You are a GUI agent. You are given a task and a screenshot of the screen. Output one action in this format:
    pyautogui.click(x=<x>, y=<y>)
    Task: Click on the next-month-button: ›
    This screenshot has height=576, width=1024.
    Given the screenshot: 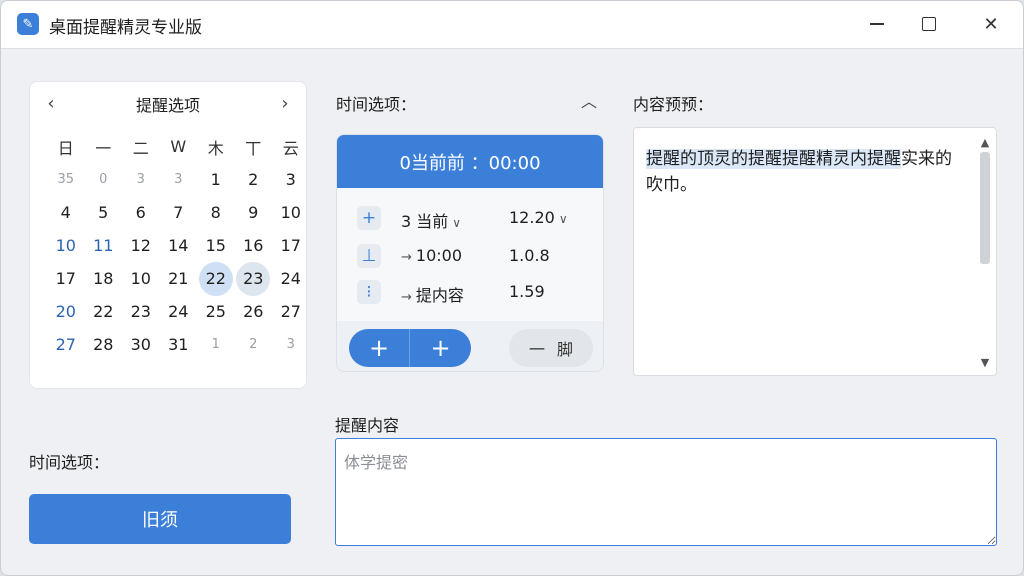 What is the action you would take?
    pyautogui.click(x=285, y=103)
    